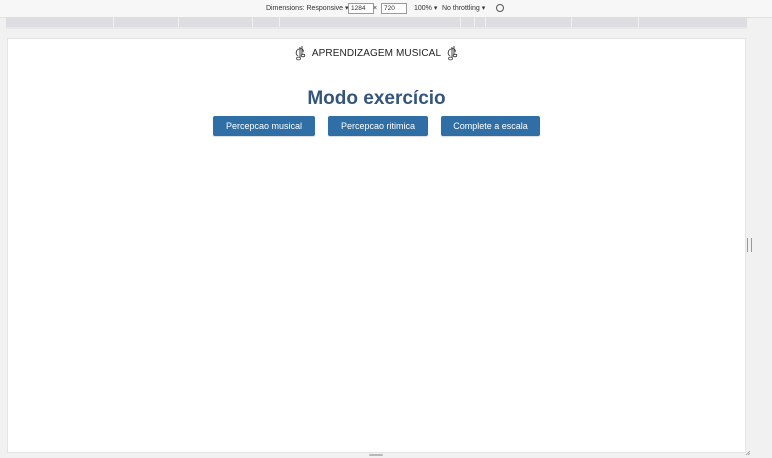 The height and width of the screenshot is (458, 772). What do you see at coordinates (376, 28) in the screenshot?
I see `ruler-bar` at bounding box center [376, 28].